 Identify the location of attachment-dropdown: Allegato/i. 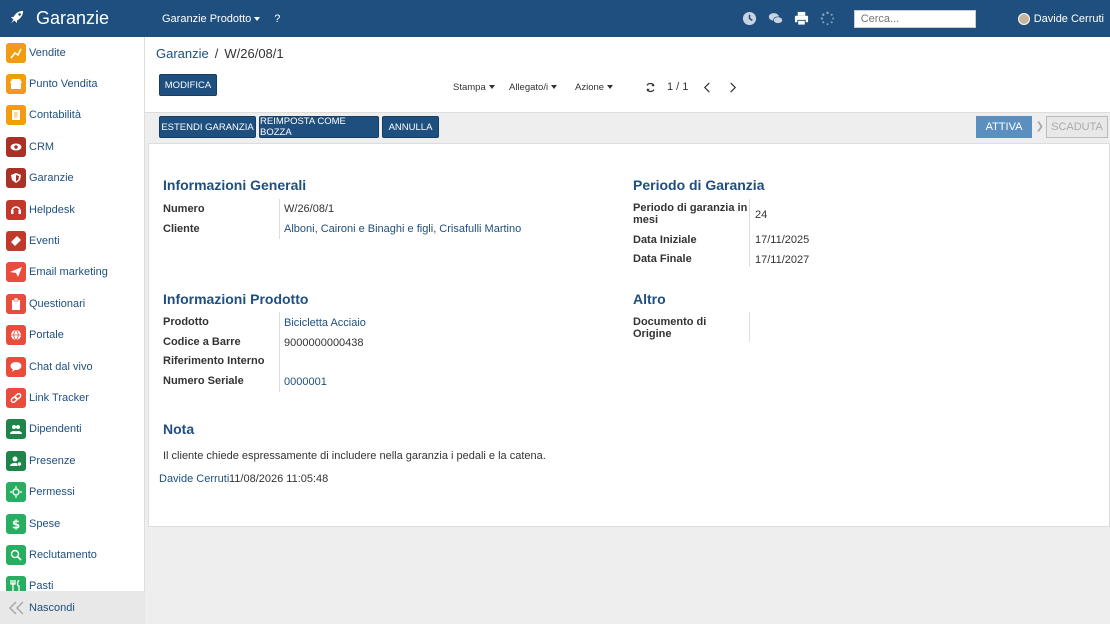
(533, 87).